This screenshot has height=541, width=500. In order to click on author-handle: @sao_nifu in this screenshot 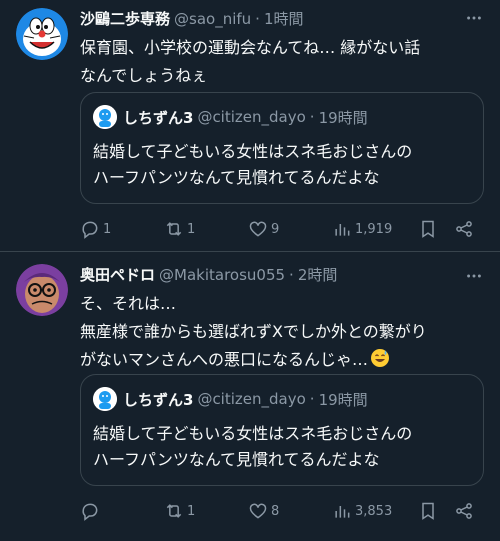, I will do `click(212, 19)`.